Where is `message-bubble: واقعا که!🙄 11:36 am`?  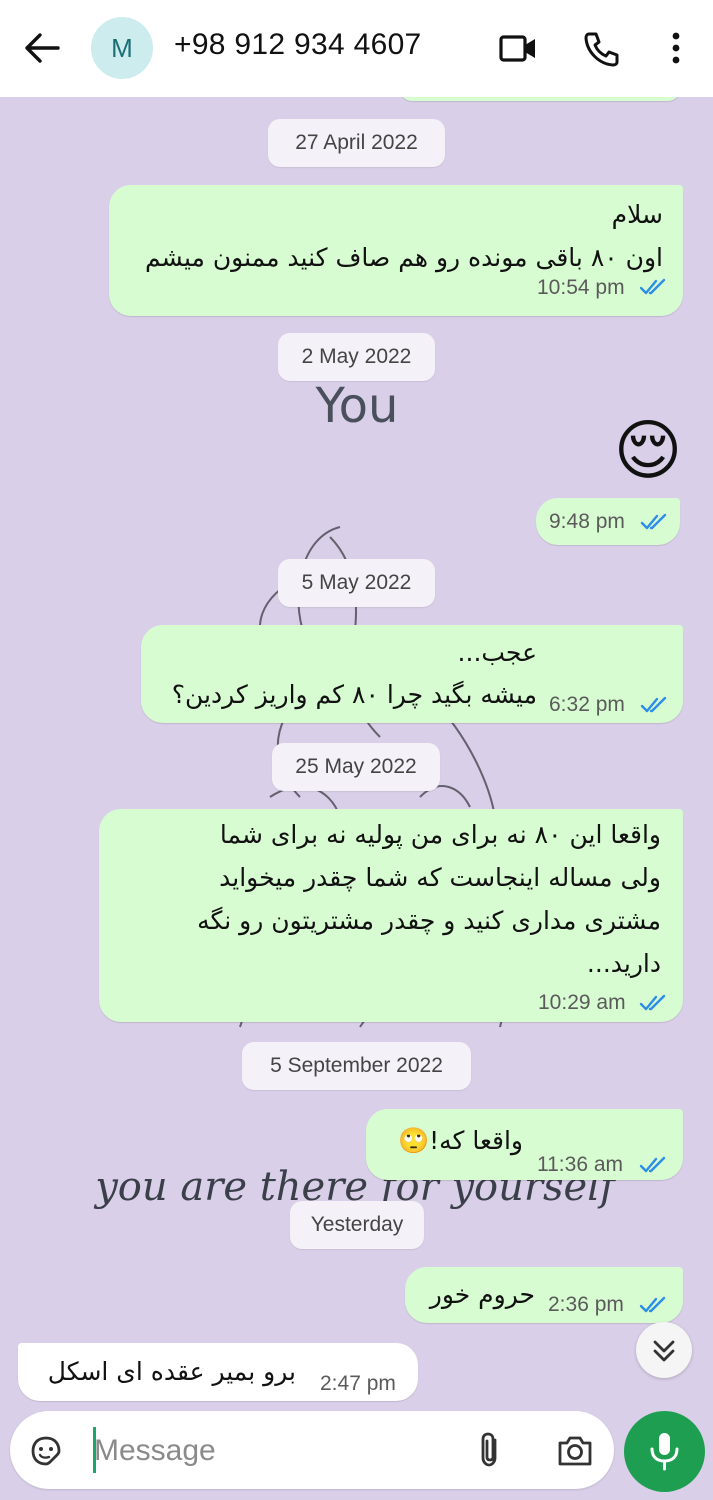
message-bubble: واقعا که!🙄 11:36 am is located at coordinates (524, 1144).